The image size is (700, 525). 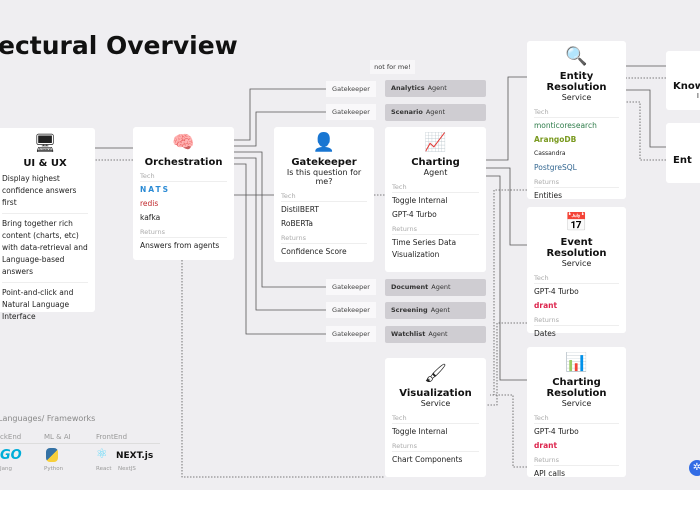 What do you see at coordinates (694, 468) in the screenshot?
I see `kubernetes-icon: ✲` at bounding box center [694, 468].